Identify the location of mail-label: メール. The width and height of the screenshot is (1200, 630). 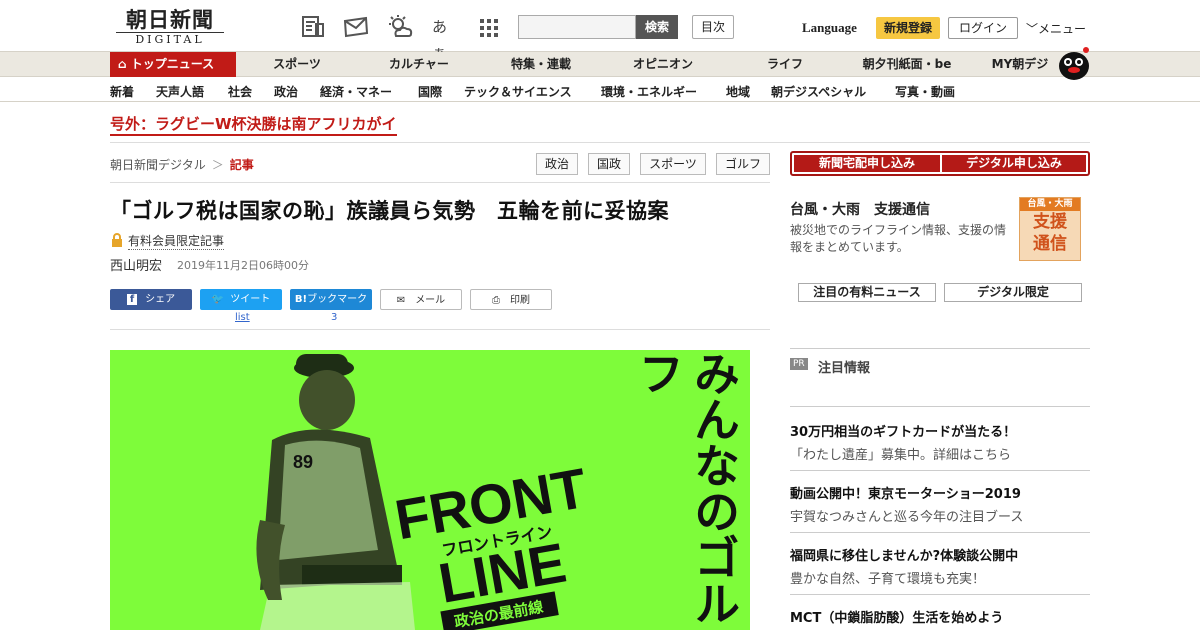
(430, 300).